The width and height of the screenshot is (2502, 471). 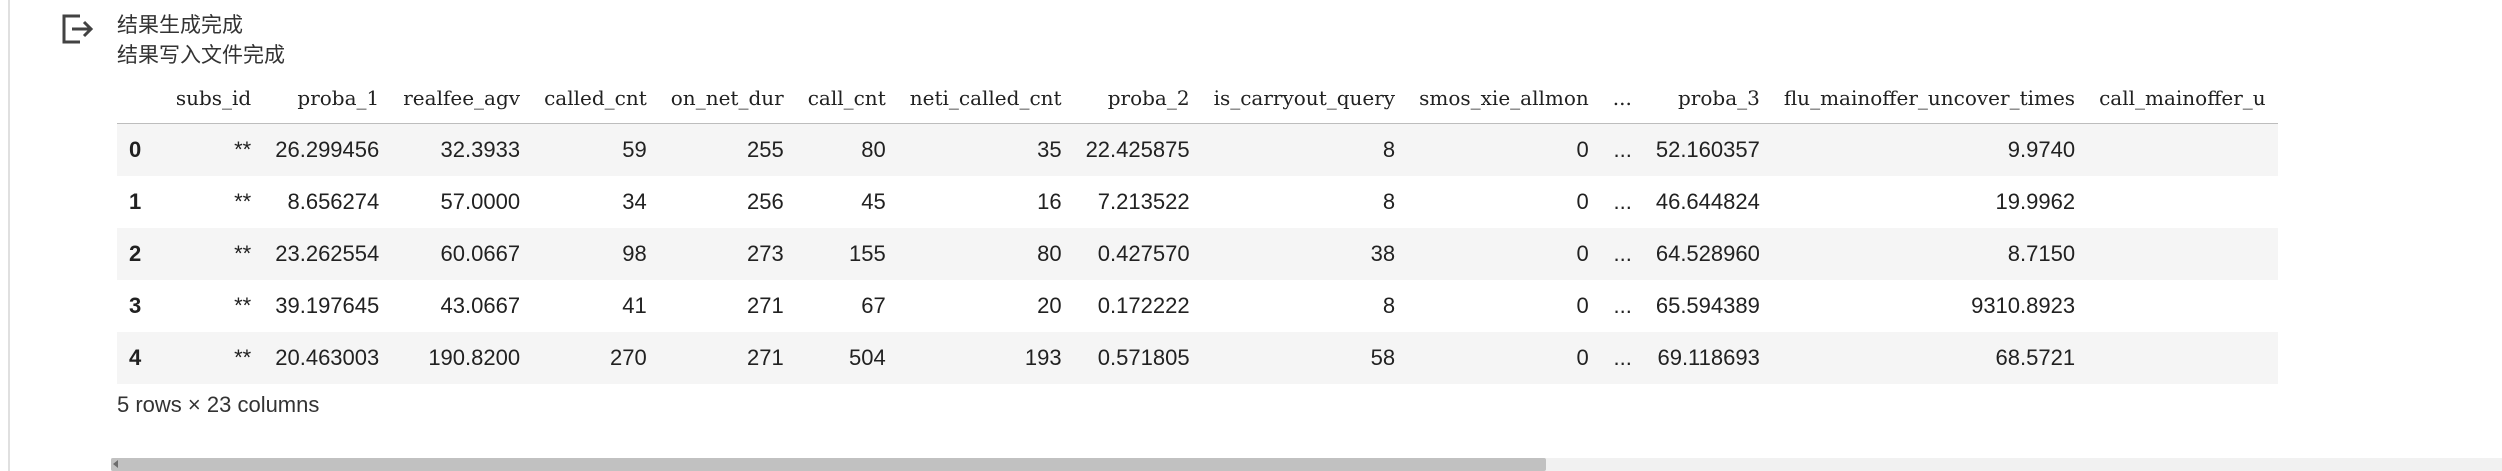 What do you see at coordinates (462, 98) in the screenshot?
I see `col-header-realfee-agv: realfee_agv` at bounding box center [462, 98].